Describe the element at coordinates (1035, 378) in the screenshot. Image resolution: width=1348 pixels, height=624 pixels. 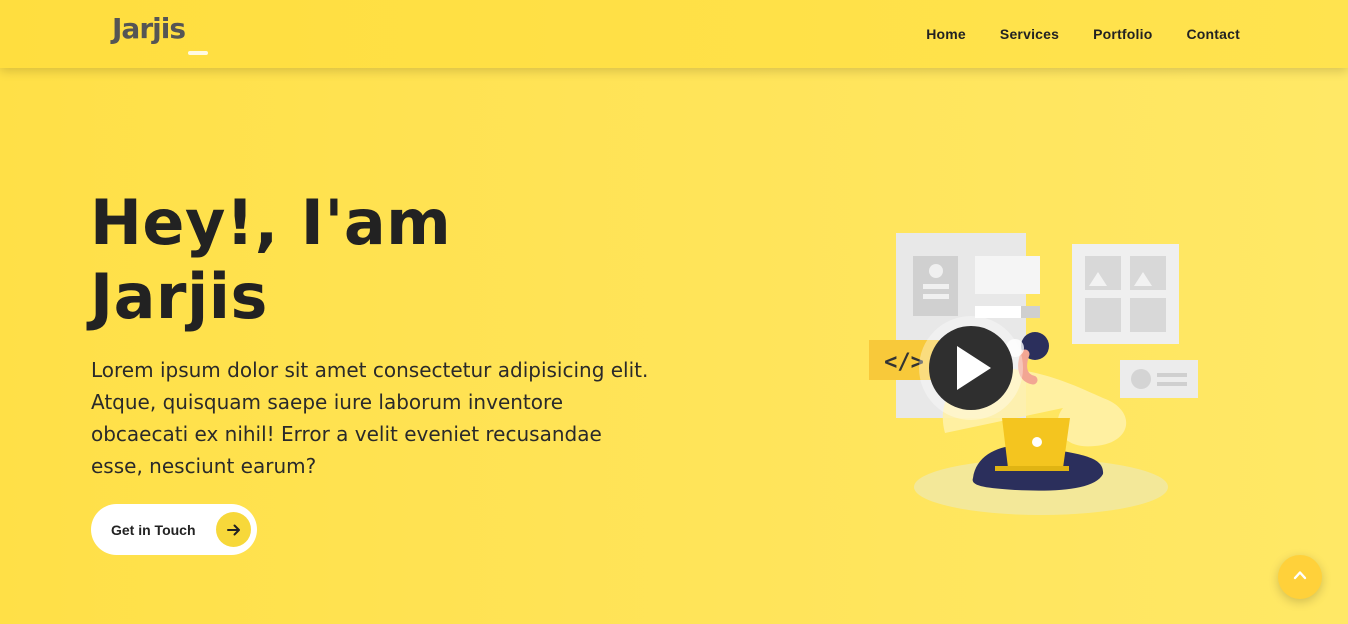
I see `hero-illustration: </>` at that location.